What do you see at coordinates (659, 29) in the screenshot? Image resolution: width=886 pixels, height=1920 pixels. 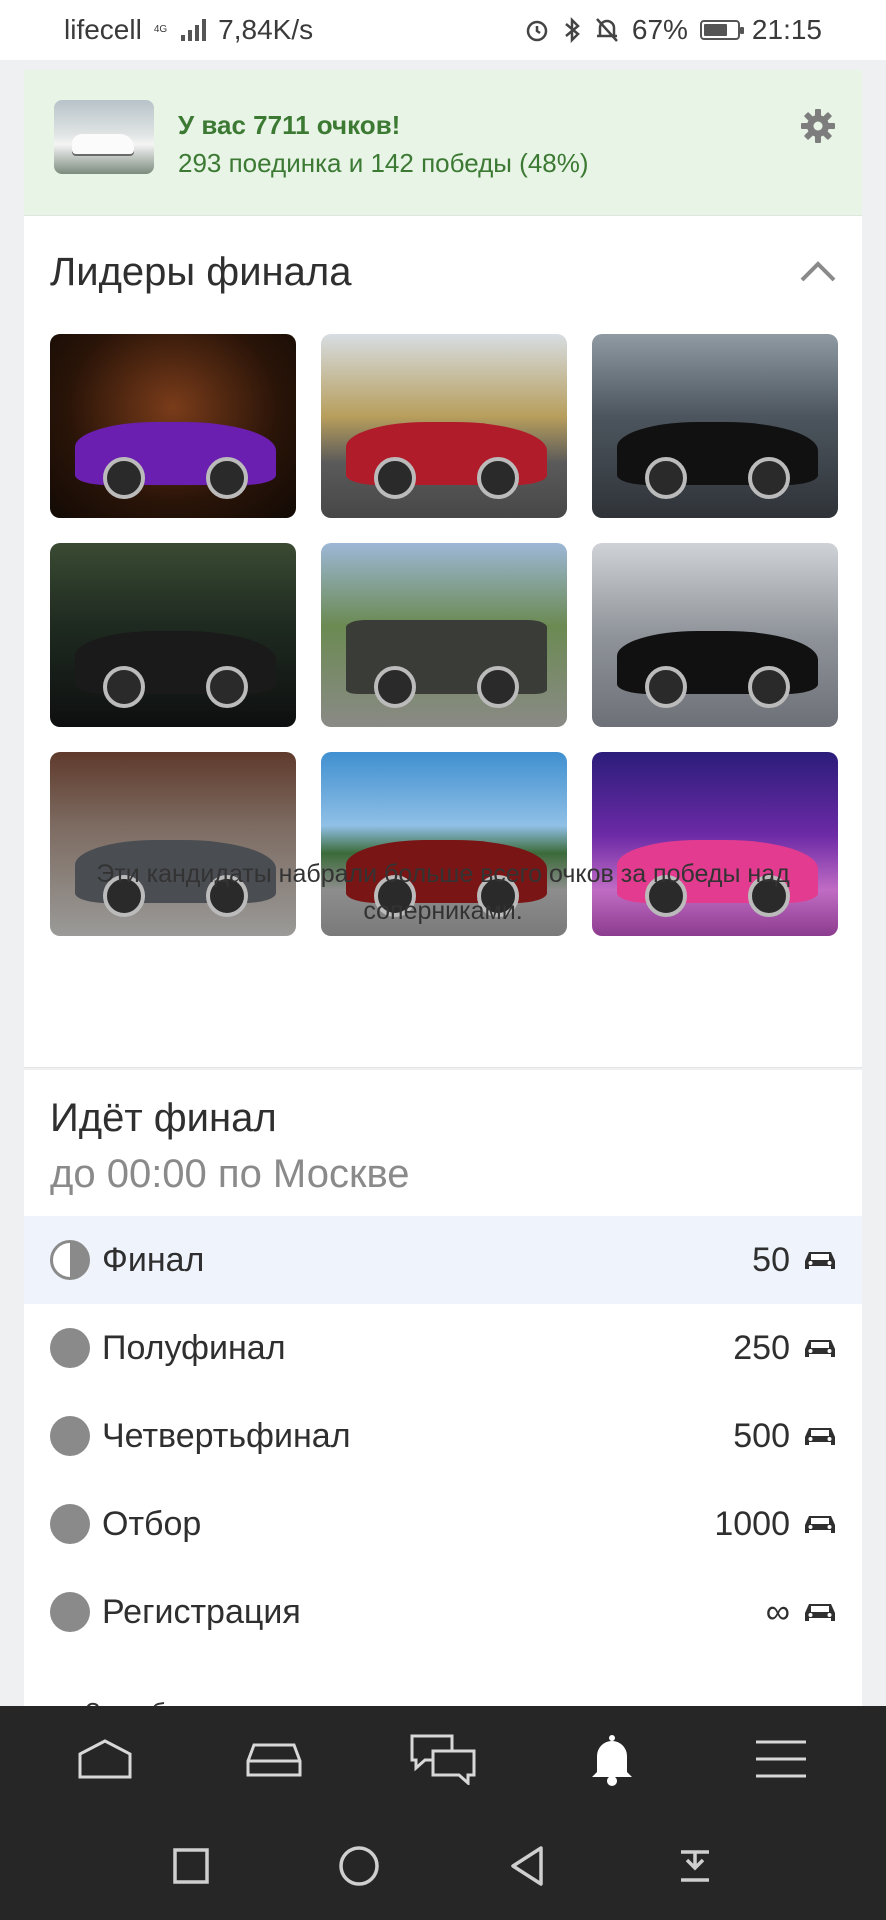 I see `battery-percent: 67%` at bounding box center [659, 29].